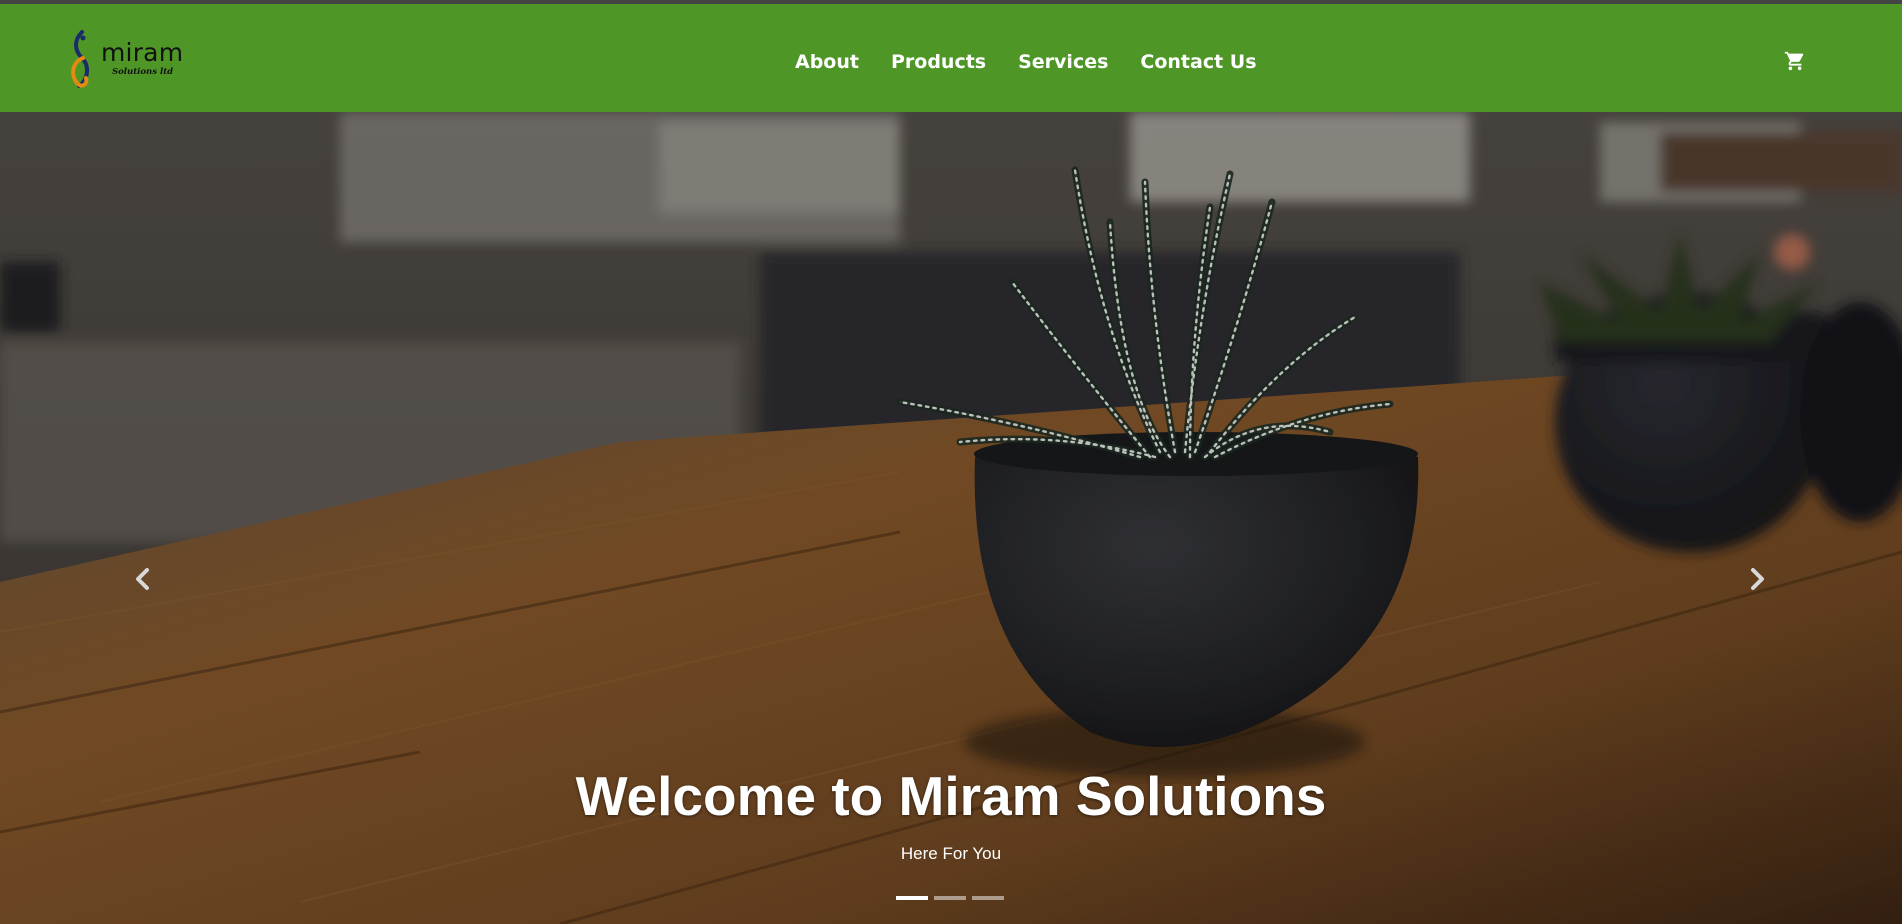  I want to click on brand-name: miram, so click(142, 52).